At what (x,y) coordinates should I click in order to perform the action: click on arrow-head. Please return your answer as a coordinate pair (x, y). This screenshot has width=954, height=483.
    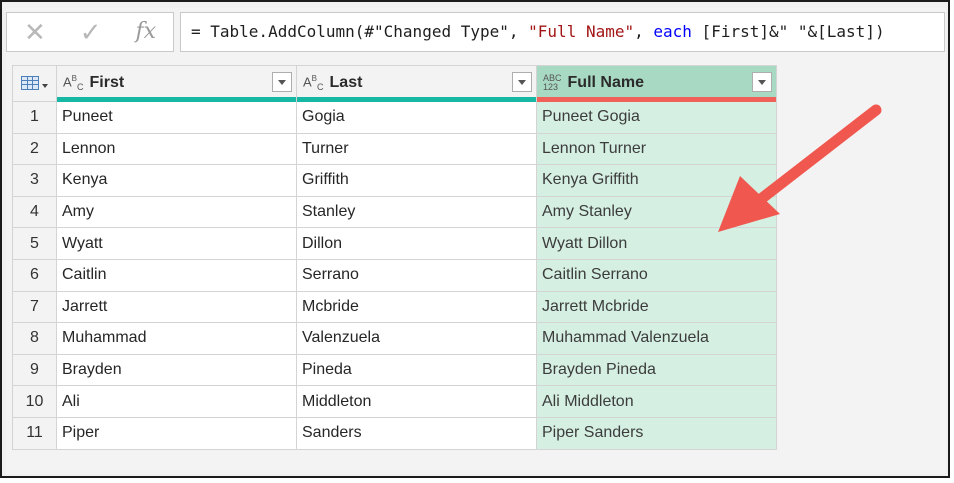
    Looking at the image, I should click on (749, 204).